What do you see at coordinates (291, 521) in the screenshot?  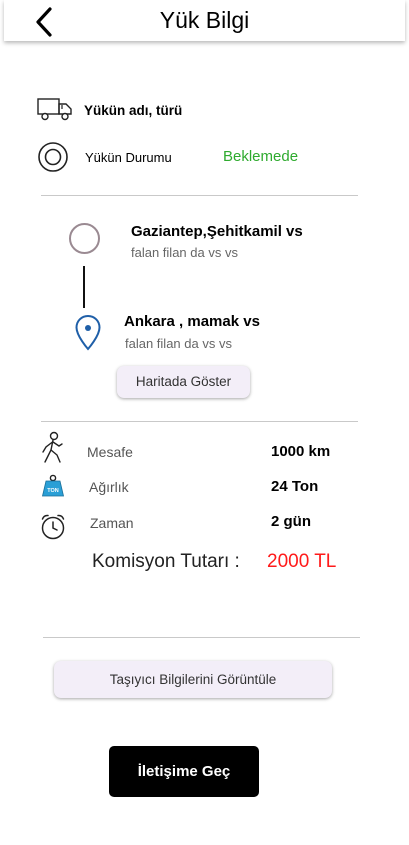 I see `time-value: 2 gün` at bounding box center [291, 521].